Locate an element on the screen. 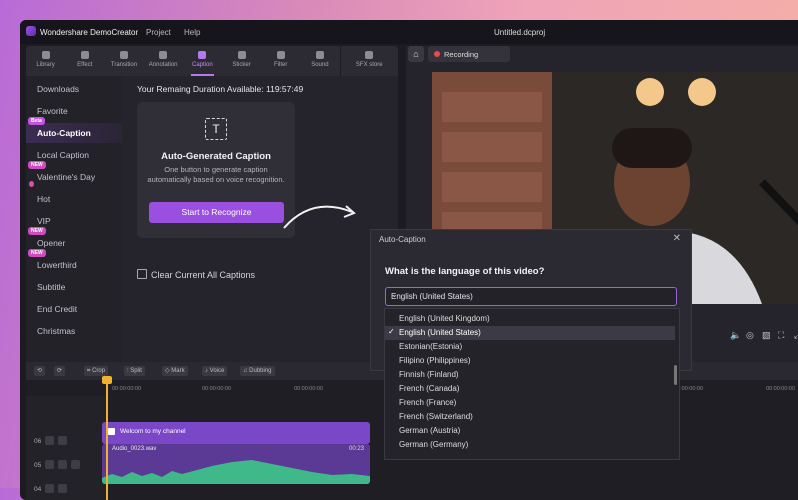  option-en-us: ✓ English (United States) is located at coordinates (530, 333).